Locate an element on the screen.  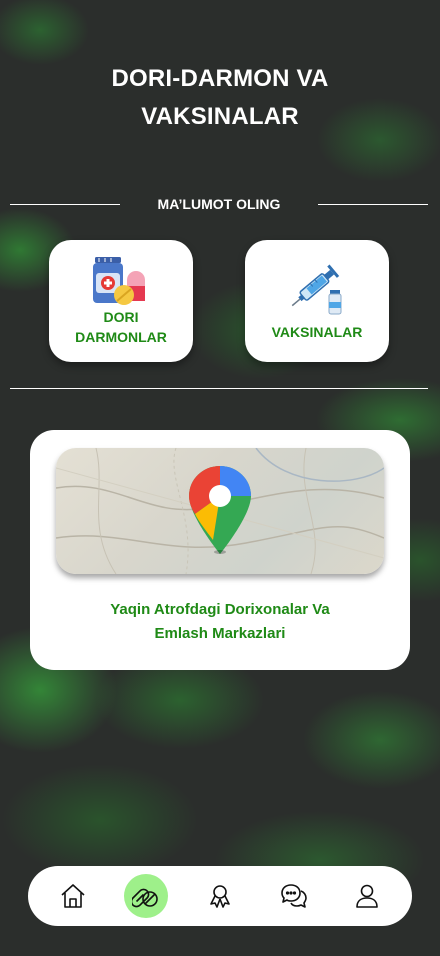
medicine-pills-icon is located at coordinates (119, 281).